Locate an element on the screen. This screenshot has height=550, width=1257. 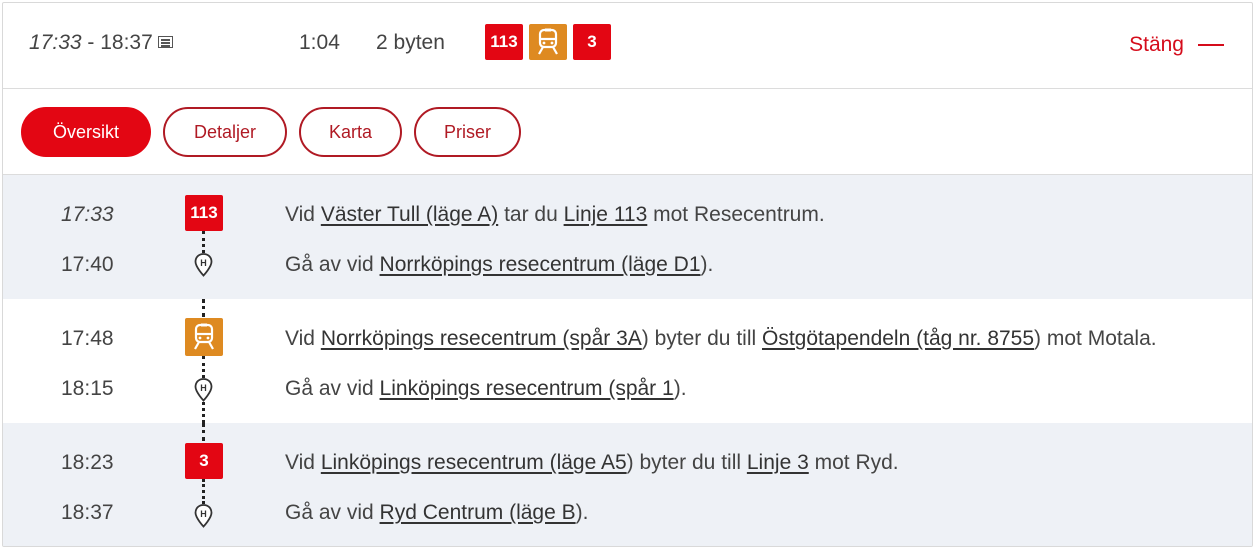
stop-link: Linköpings resecentrum (läge A5 is located at coordinates (474, 462).